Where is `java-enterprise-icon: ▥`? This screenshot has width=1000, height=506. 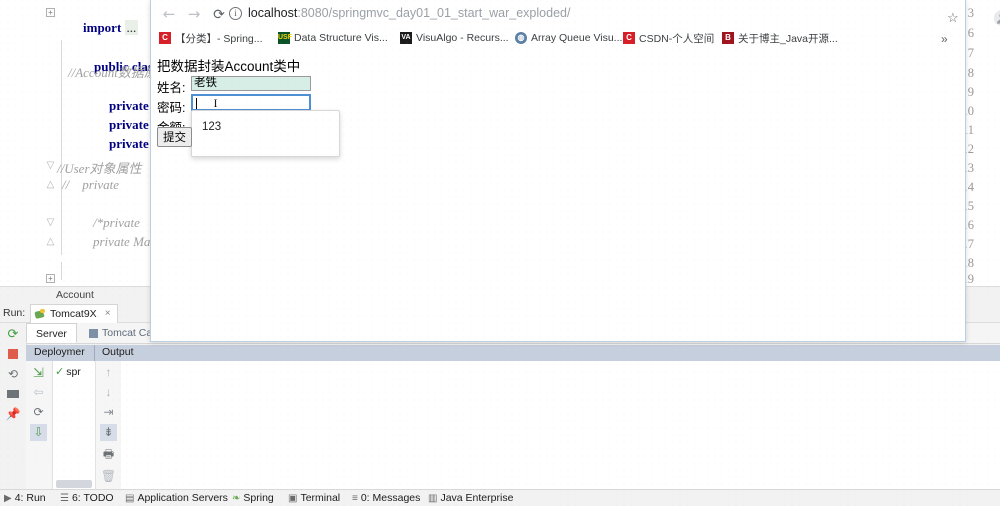 java-enterprise-icon: ▥ is located at coordinates (433, 498).